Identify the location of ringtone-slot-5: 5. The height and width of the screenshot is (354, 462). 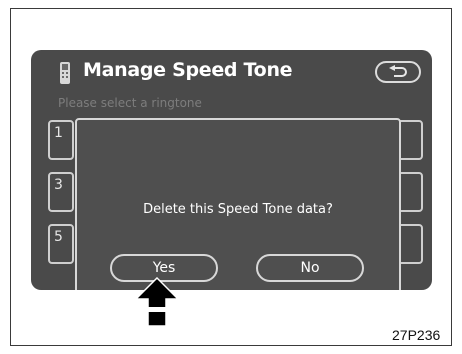
(61, 244).